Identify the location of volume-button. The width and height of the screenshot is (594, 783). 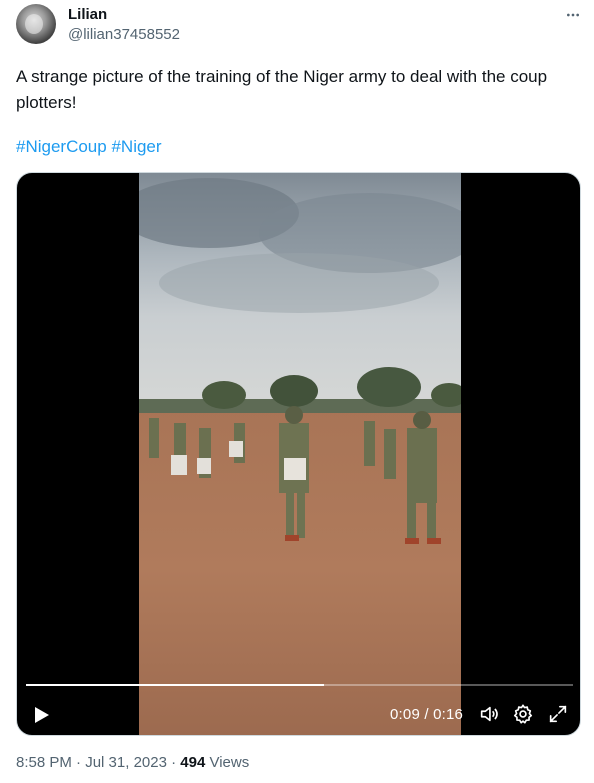
(489, 714).